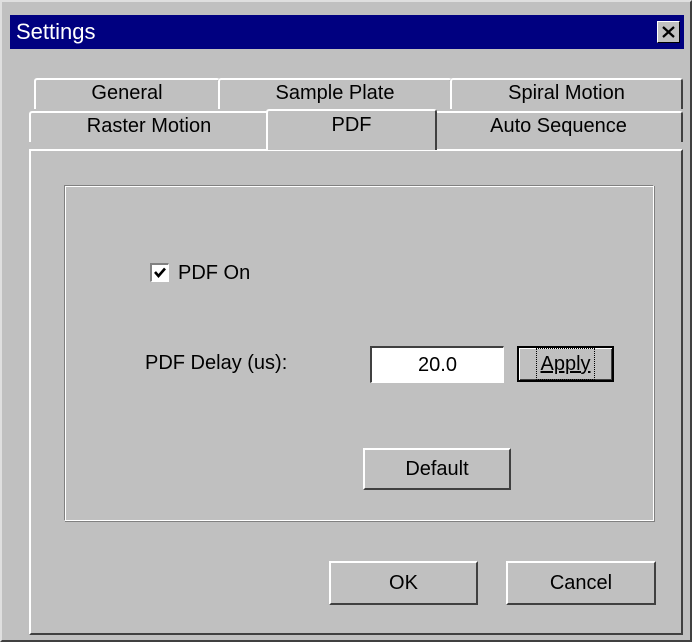  I want to click on apply-button: Apply, so click(565, 364).